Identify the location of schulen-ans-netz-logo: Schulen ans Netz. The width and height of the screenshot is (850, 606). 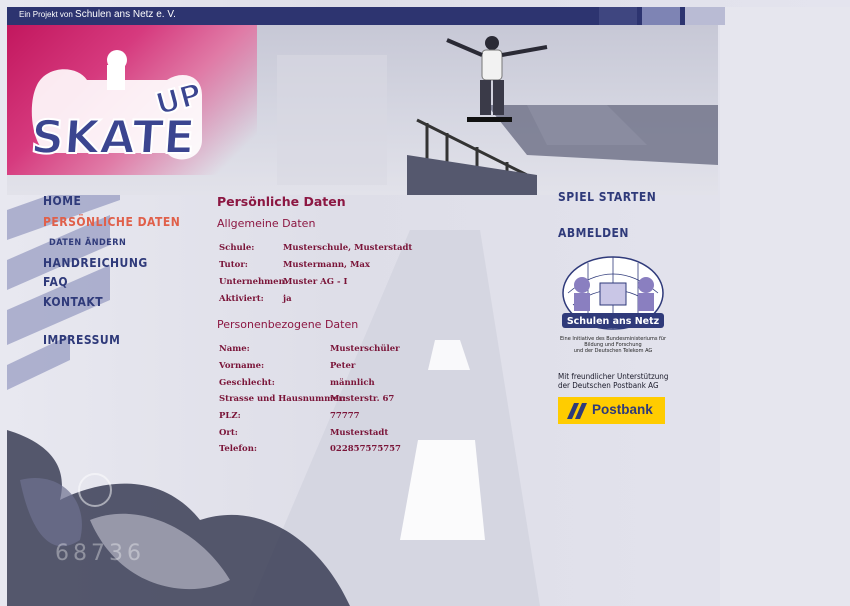
(613, 295).